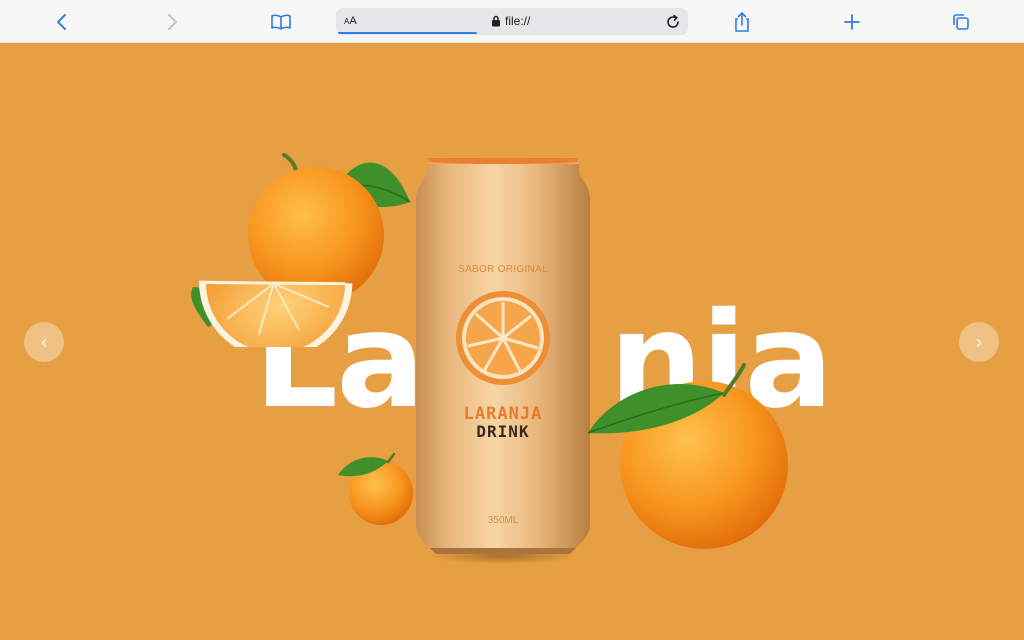 The height and width of the screenshot is (640, 1024). I want to click on new-tab-icon, so click(852, 22).